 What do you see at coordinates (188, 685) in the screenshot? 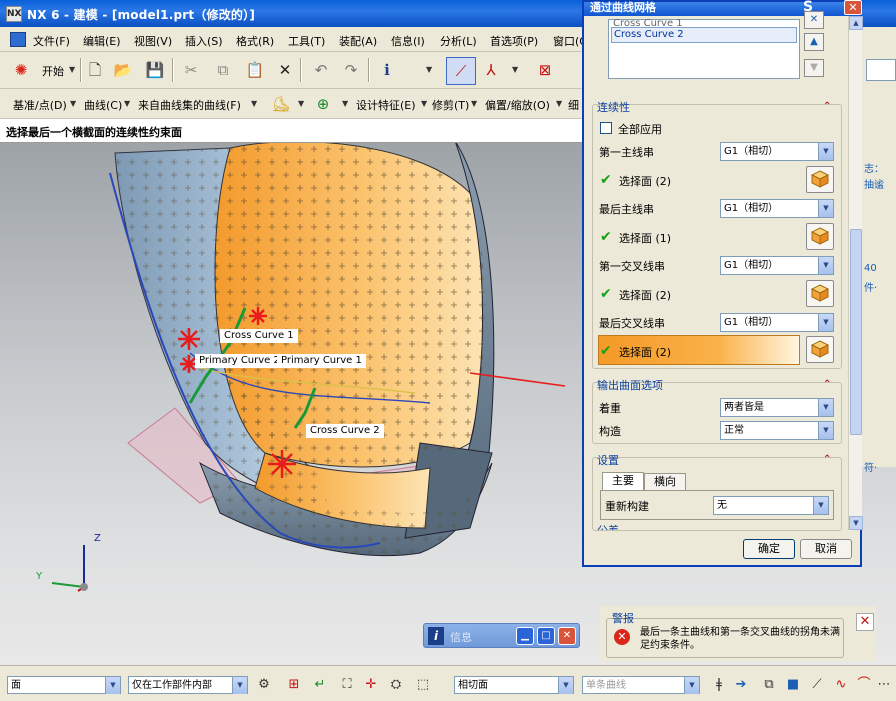
I see `selection-scope-select: 仅在工作部件内部 ▼` at bounding box center [188, 685].